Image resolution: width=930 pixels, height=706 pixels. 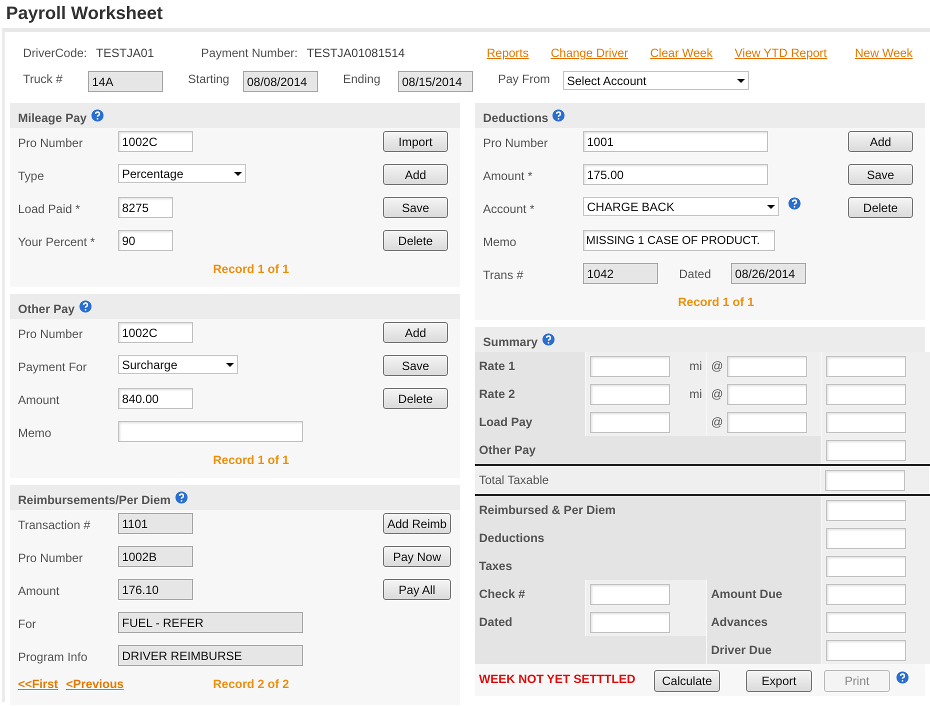 I want to click on input-field: 1002B, so click(x=155, y=556).